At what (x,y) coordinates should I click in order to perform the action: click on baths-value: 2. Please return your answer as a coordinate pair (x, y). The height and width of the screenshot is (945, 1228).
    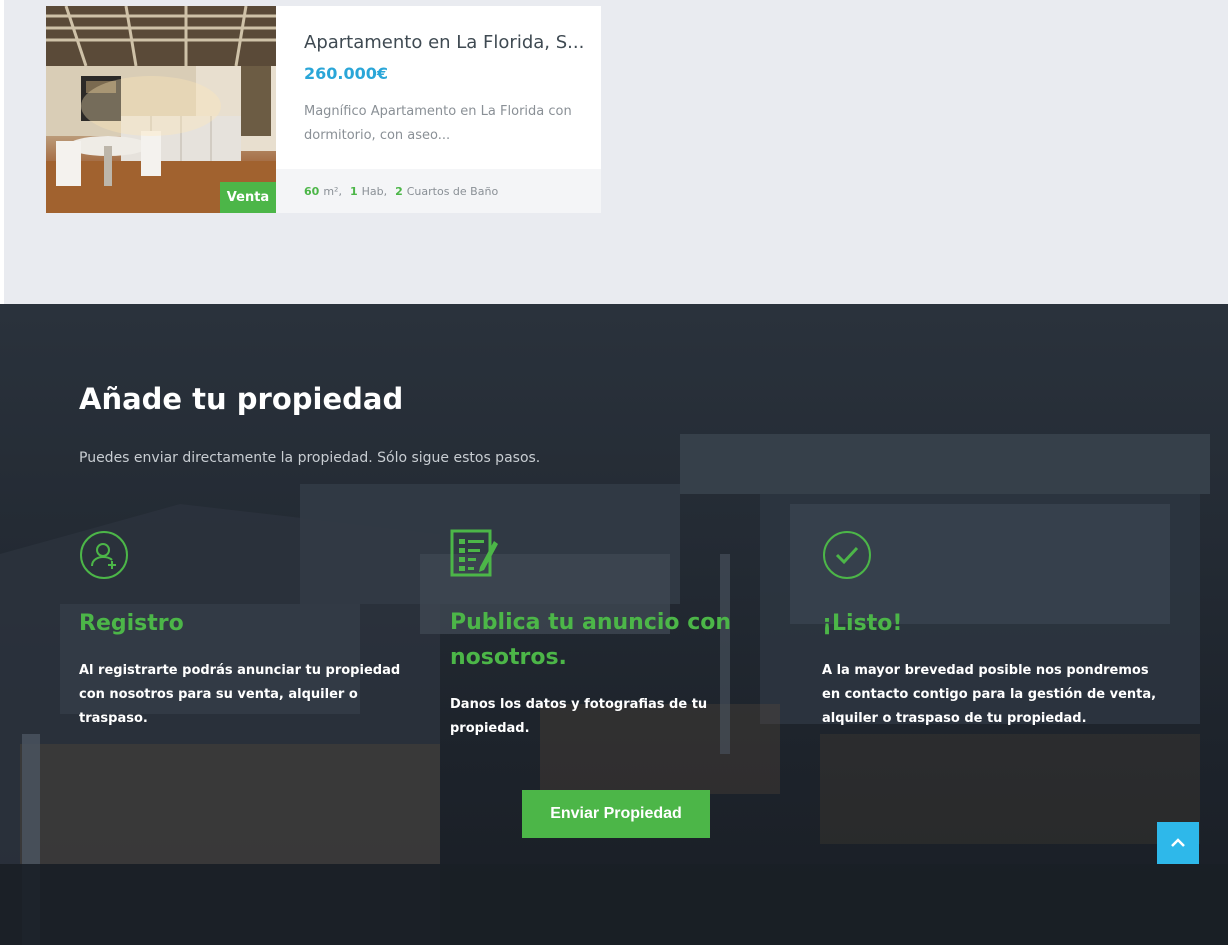
    Looking at the image, I should click on (399, 191).